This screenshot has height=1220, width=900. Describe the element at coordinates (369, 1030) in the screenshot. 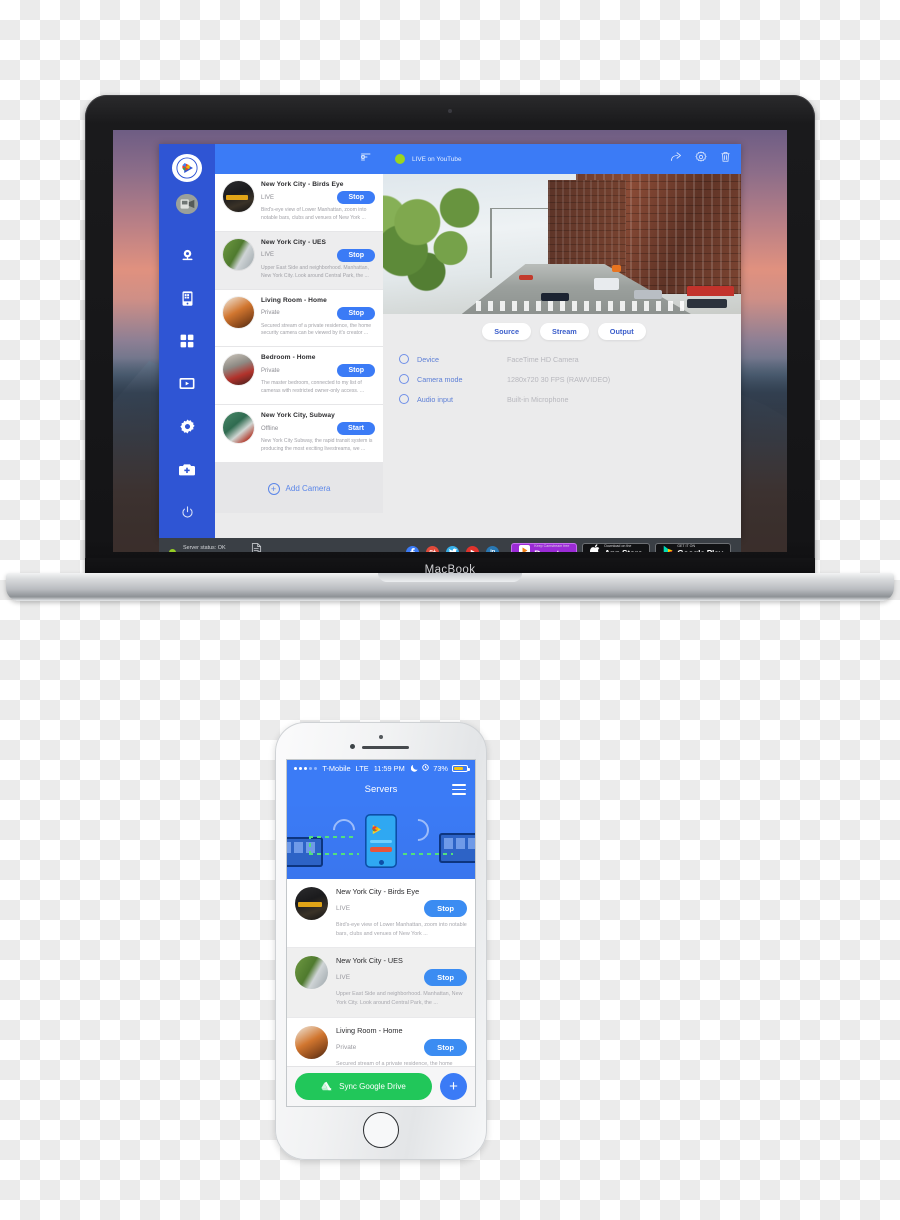

I see `ios-item-title: Living Room - Home` at that location.